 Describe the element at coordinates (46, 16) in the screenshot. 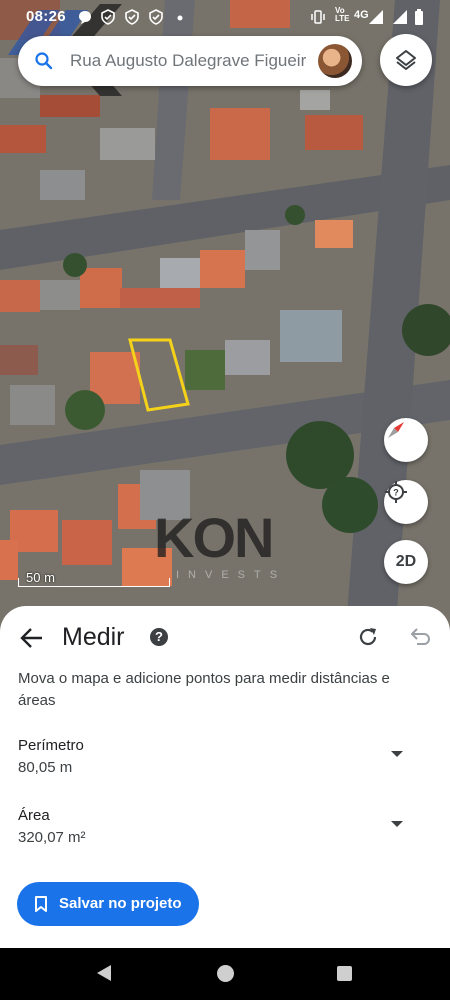

I see `status-time: 08:26` at that location.